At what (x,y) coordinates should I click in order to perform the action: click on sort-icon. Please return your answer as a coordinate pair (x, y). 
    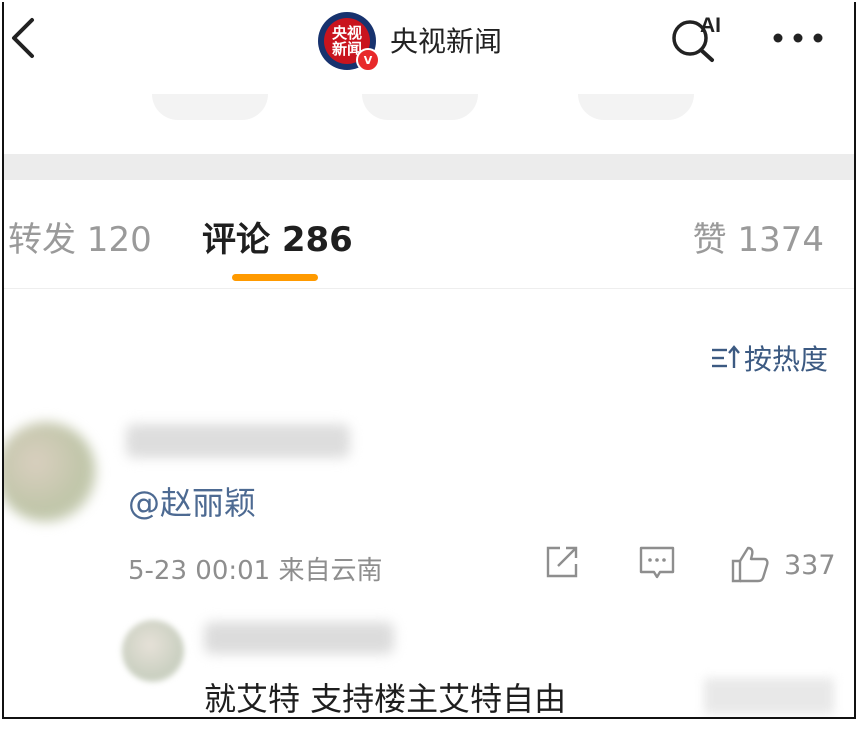
    Looking at the image, I should click on (725, 356).